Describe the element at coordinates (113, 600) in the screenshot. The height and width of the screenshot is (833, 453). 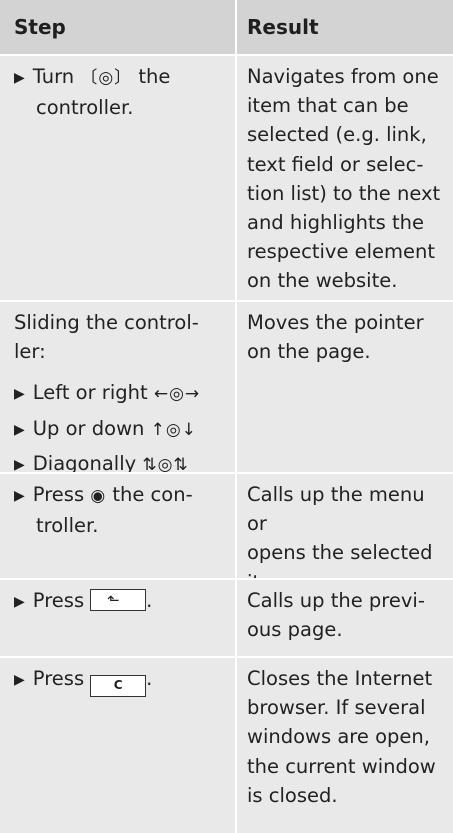
I see `back-arrow-glyph: ⬑` at that location.